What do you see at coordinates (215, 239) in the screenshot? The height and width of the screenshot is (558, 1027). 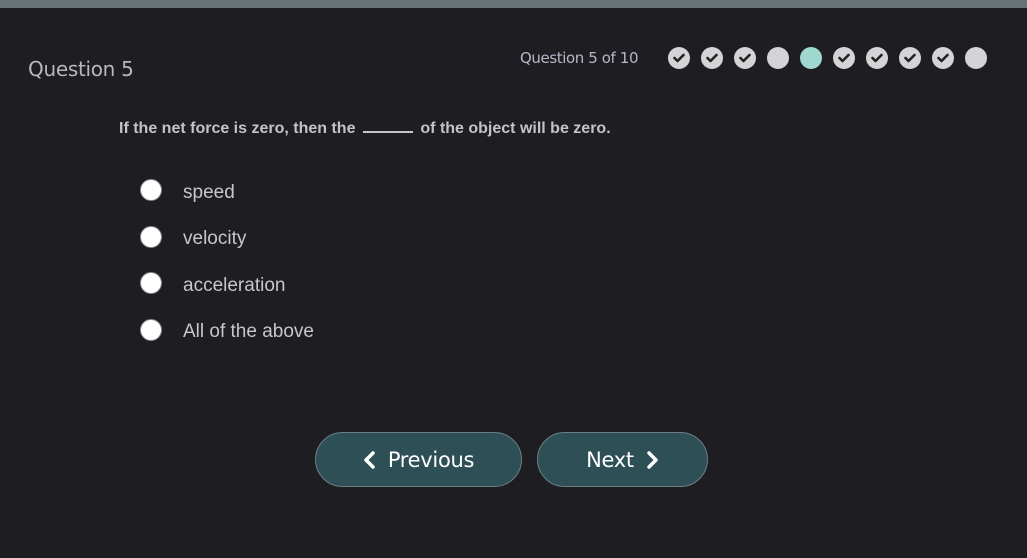 I see `option-label: velocity` at bounding box center [215, 239].